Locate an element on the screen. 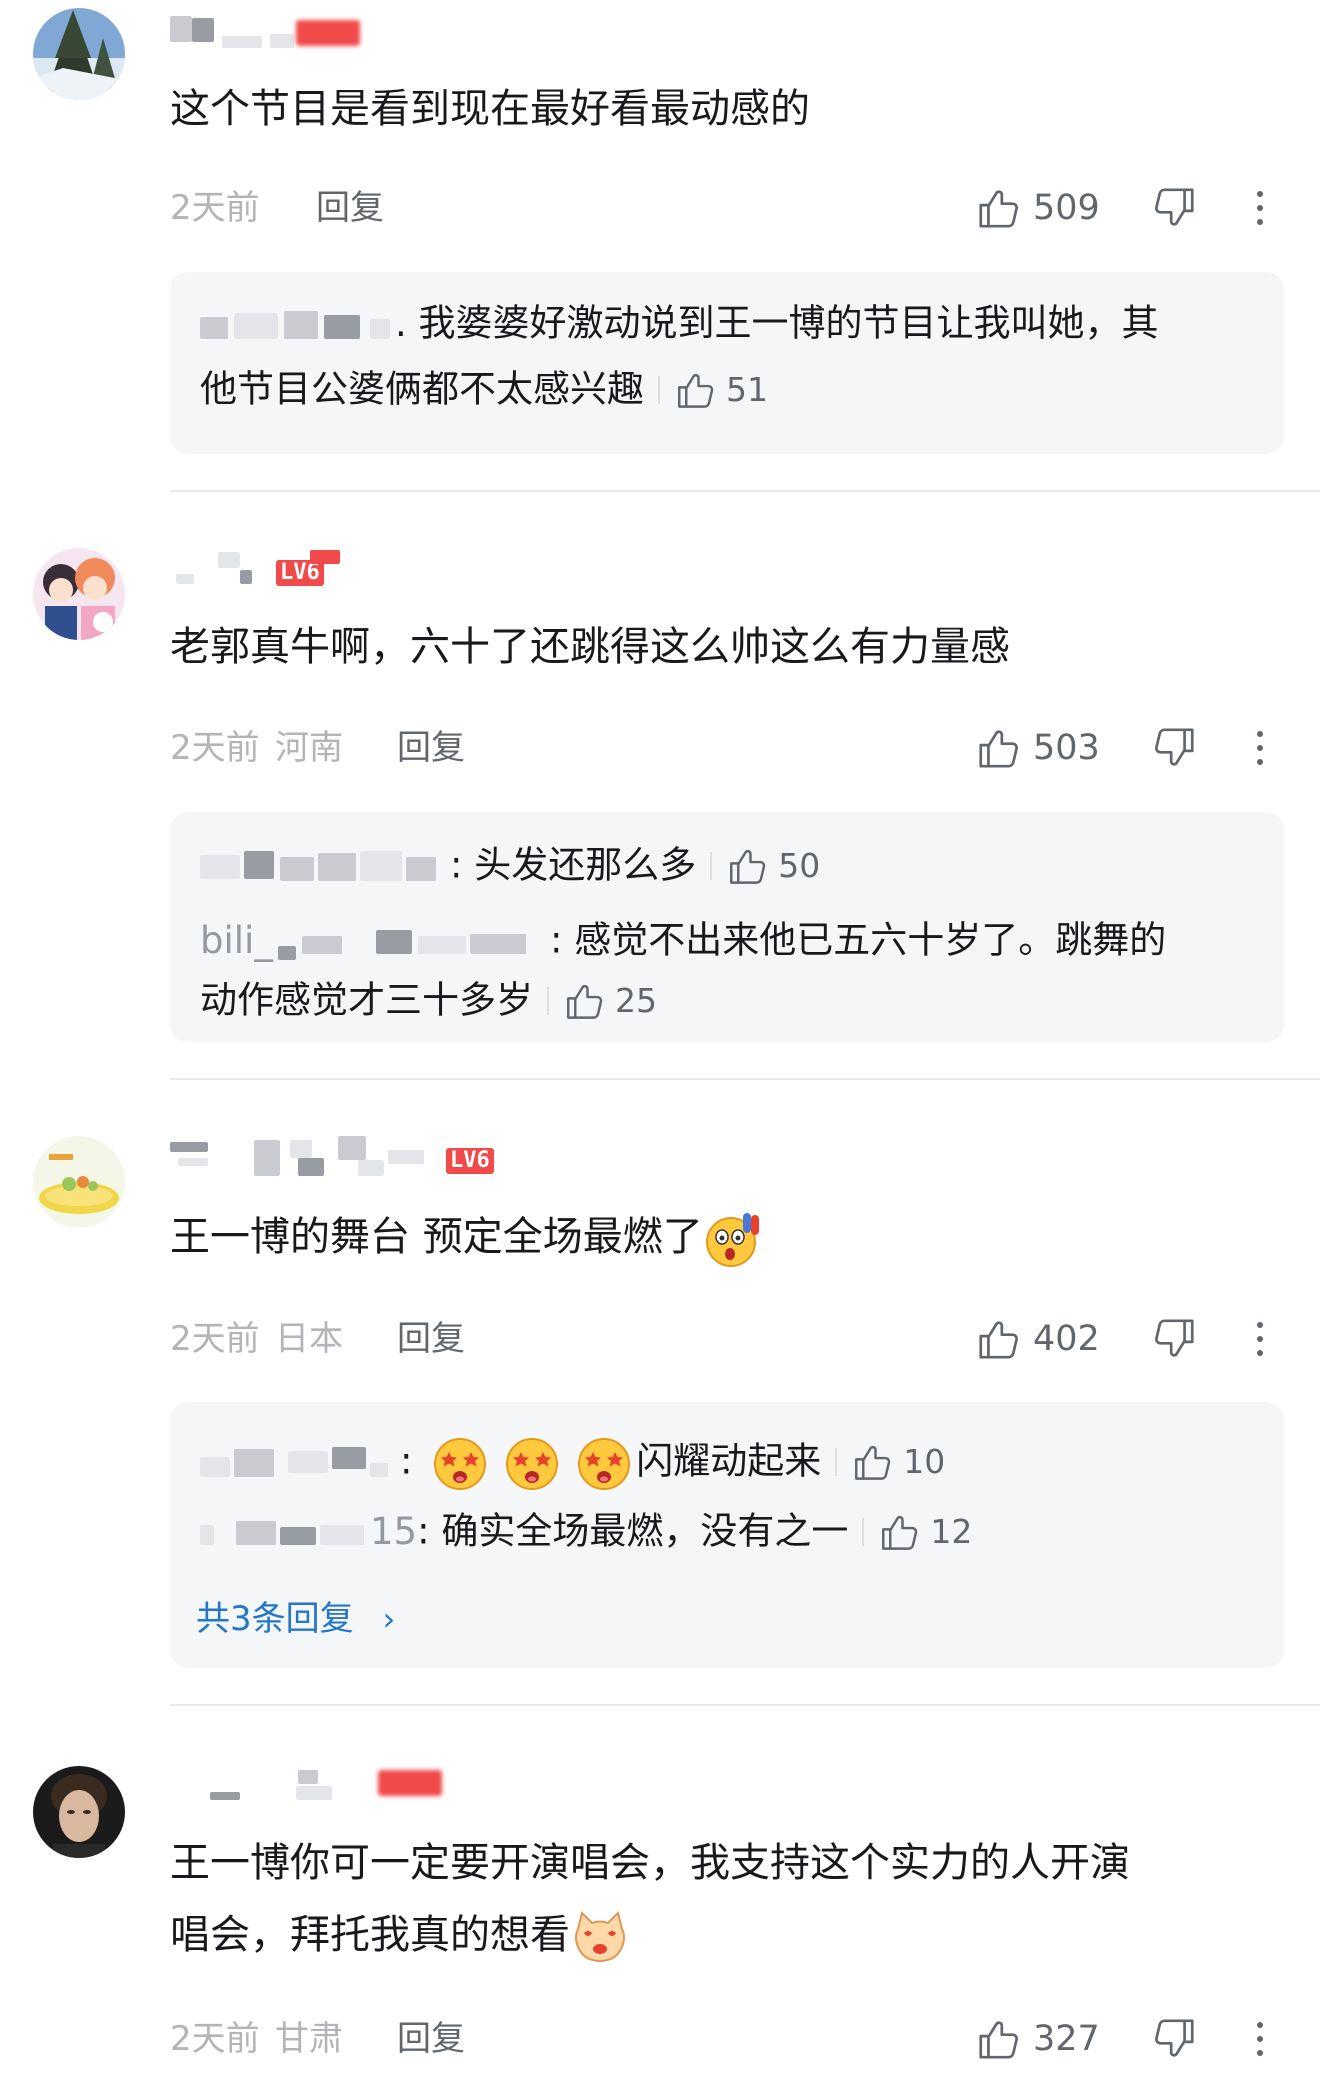 Image resolution: width=1320 pixels, height=2087 pixels. reply-box: . 我婆婆好激动说到王一博的节目让我叫她，其 他节目公婆俩都不太感兴趣 51 is located at coordinates (727, 363).